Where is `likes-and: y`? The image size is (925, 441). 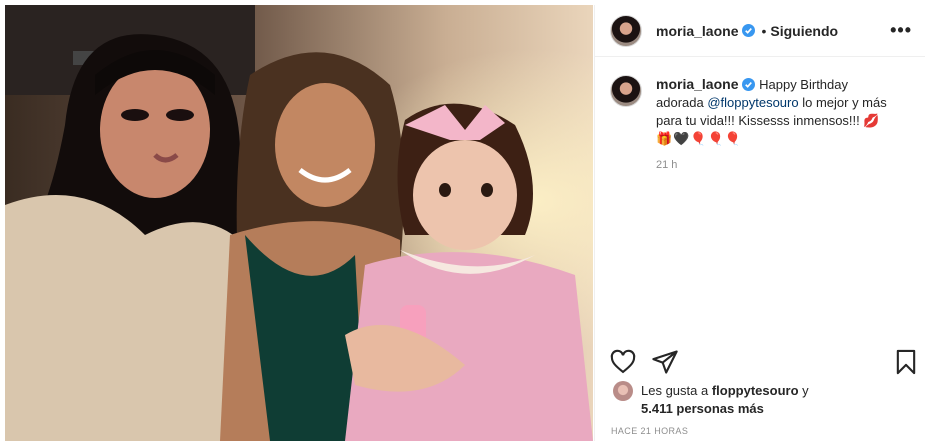
likes-and: y is located at coordinates (805, 390).